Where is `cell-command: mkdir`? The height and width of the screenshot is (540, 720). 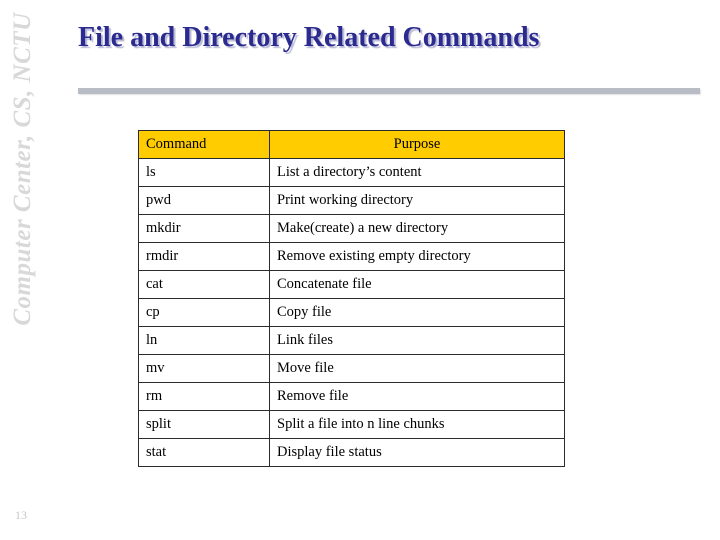
cell-command: mkdir is located at coordinates (204, 228).